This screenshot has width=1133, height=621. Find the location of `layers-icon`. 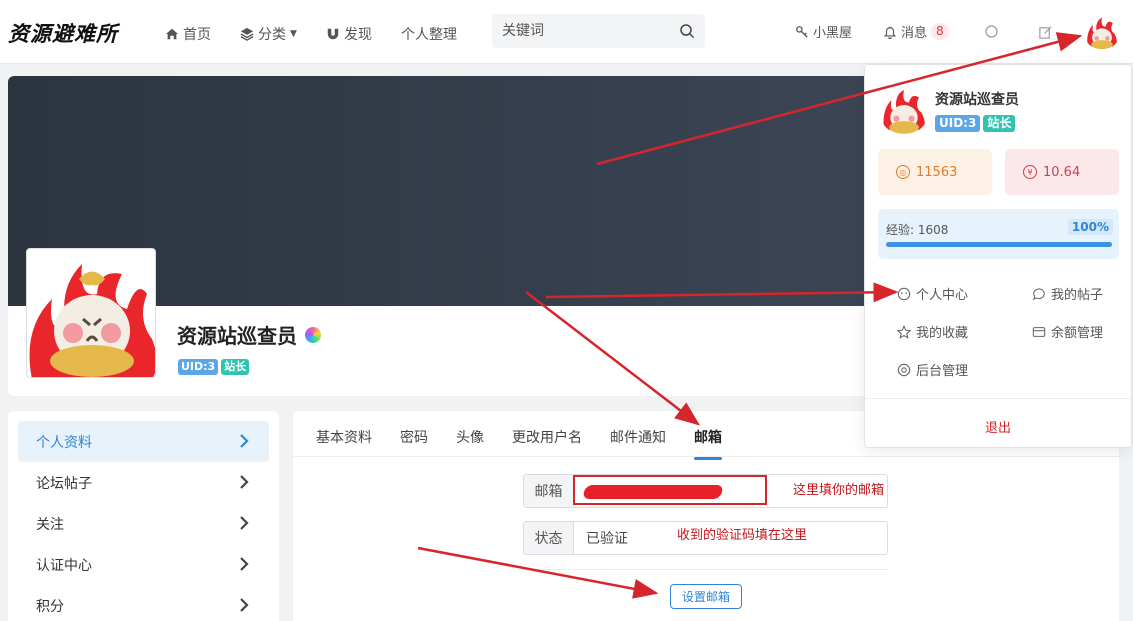

layers-icon is located at coordinates (247, 34).